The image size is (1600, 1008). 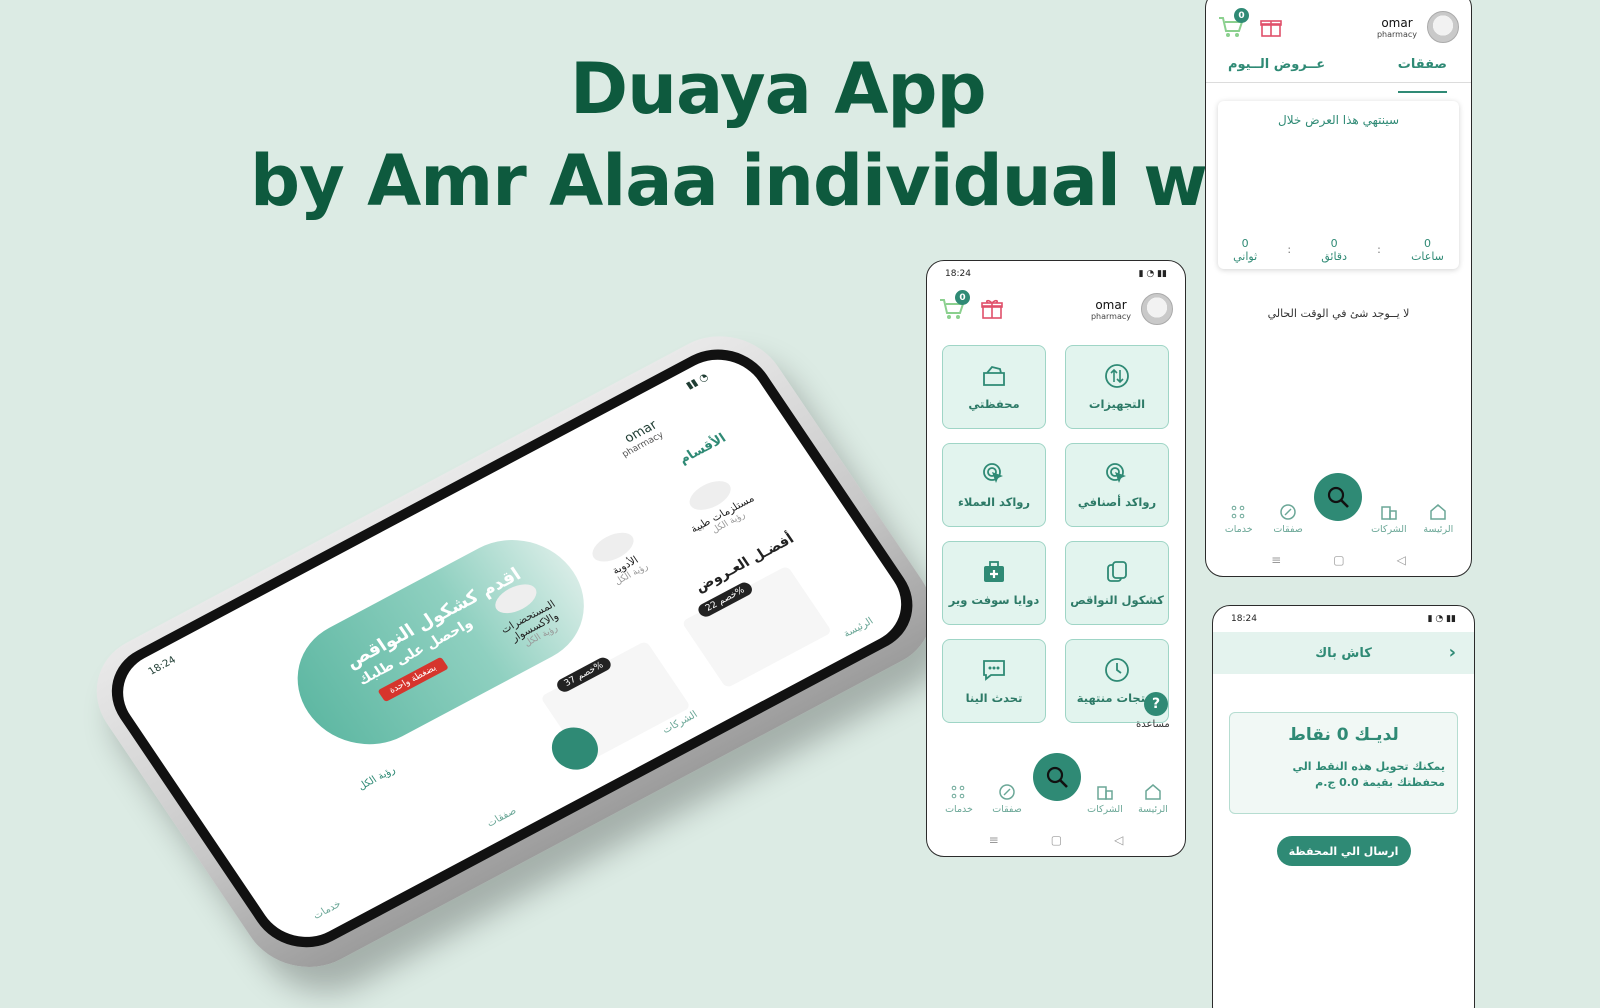 What do you see at coordinates (1117, 404) in the screenshot?
I see `tile-label: التجهيزات` at bounding box center [1117, 404].